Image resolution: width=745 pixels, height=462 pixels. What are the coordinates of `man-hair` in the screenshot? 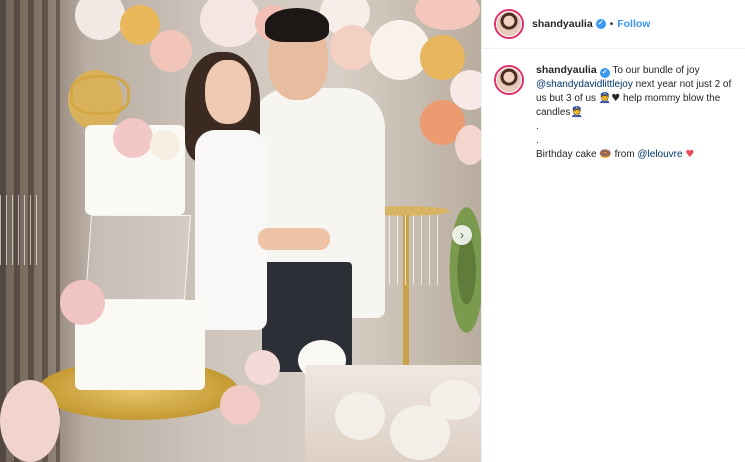 It's located at (297, 25).